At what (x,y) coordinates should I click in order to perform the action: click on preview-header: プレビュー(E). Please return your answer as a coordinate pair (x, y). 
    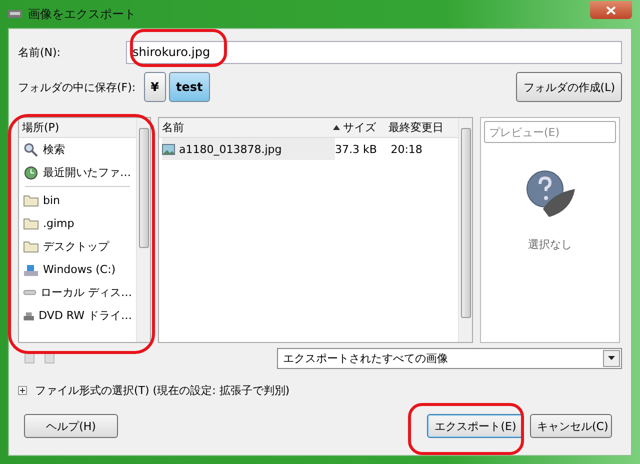
    Looking at the image, I should click on (550, 132).